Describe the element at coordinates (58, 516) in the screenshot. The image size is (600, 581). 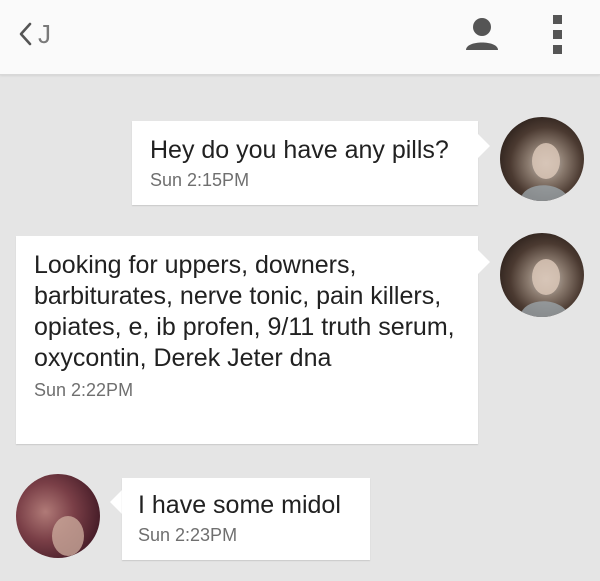
I see `user-avatar` at that location.